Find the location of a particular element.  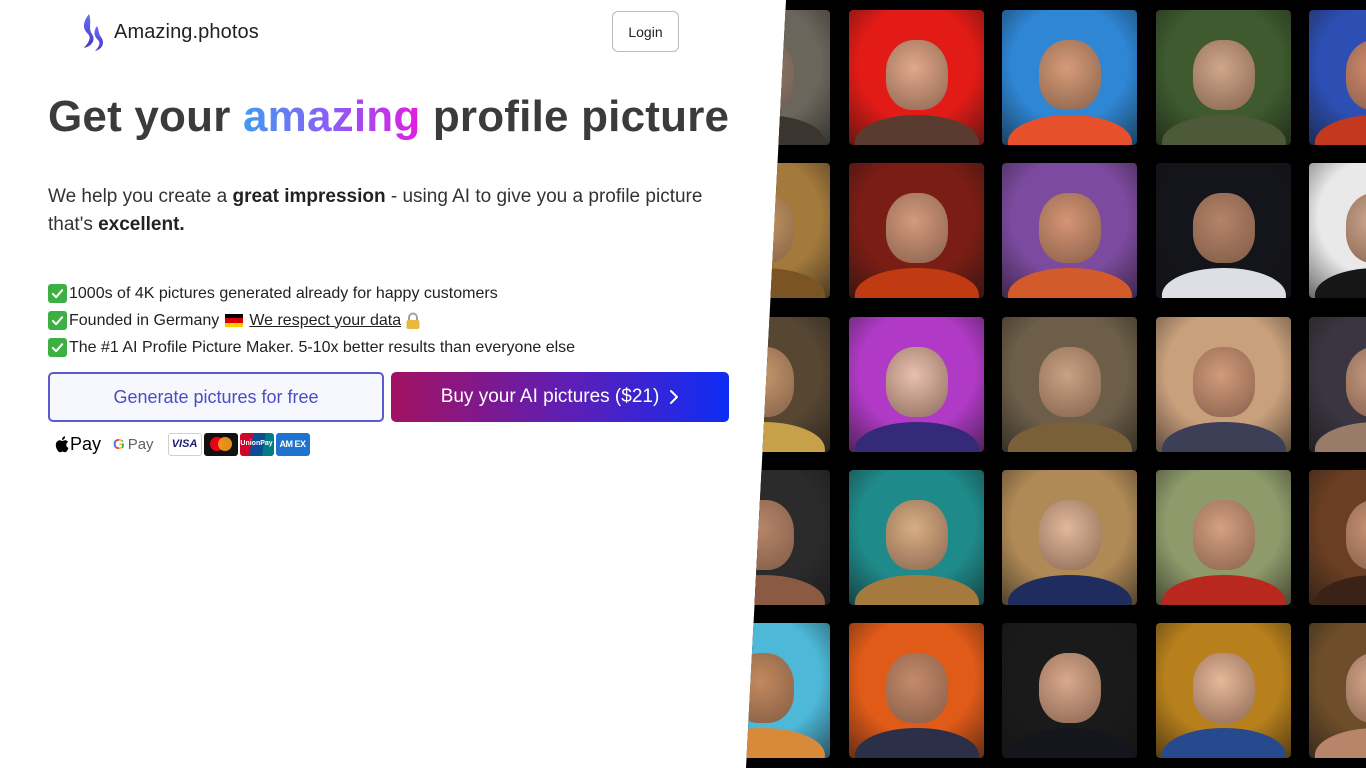

brand-name: Amazing.photos is located at coordinates (186, 31).